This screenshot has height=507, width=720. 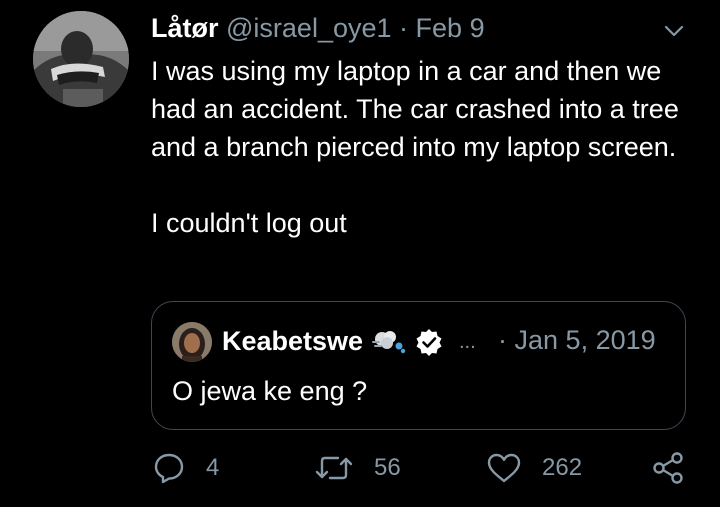 I want to click on verified-badge-icon, so click(x=429, y=342).